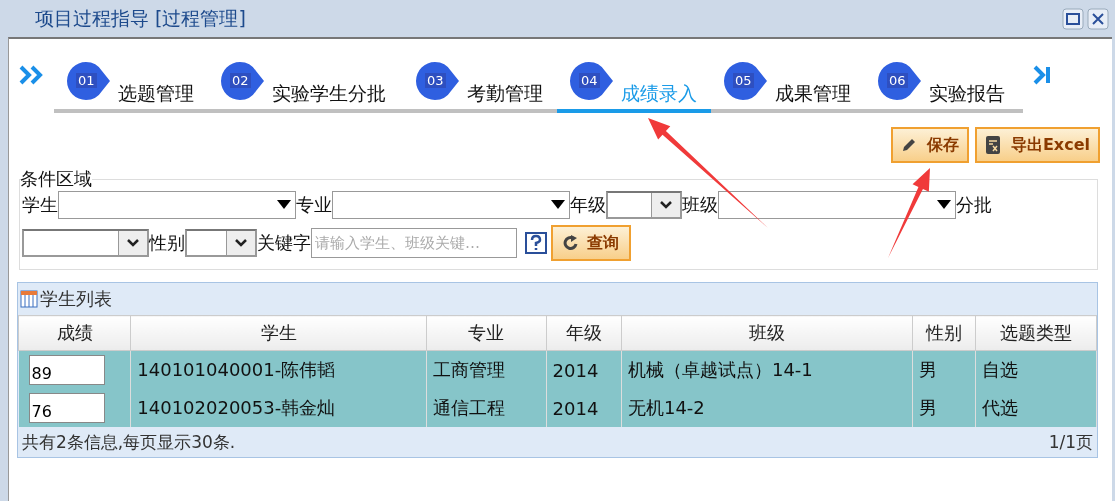 Image resolution: width=1115 pixels, height=501 pixels. What do you see at coordinates (591, 243) in the screenshot?
I see `search-button: 查询` at bounding box center [591, 243].